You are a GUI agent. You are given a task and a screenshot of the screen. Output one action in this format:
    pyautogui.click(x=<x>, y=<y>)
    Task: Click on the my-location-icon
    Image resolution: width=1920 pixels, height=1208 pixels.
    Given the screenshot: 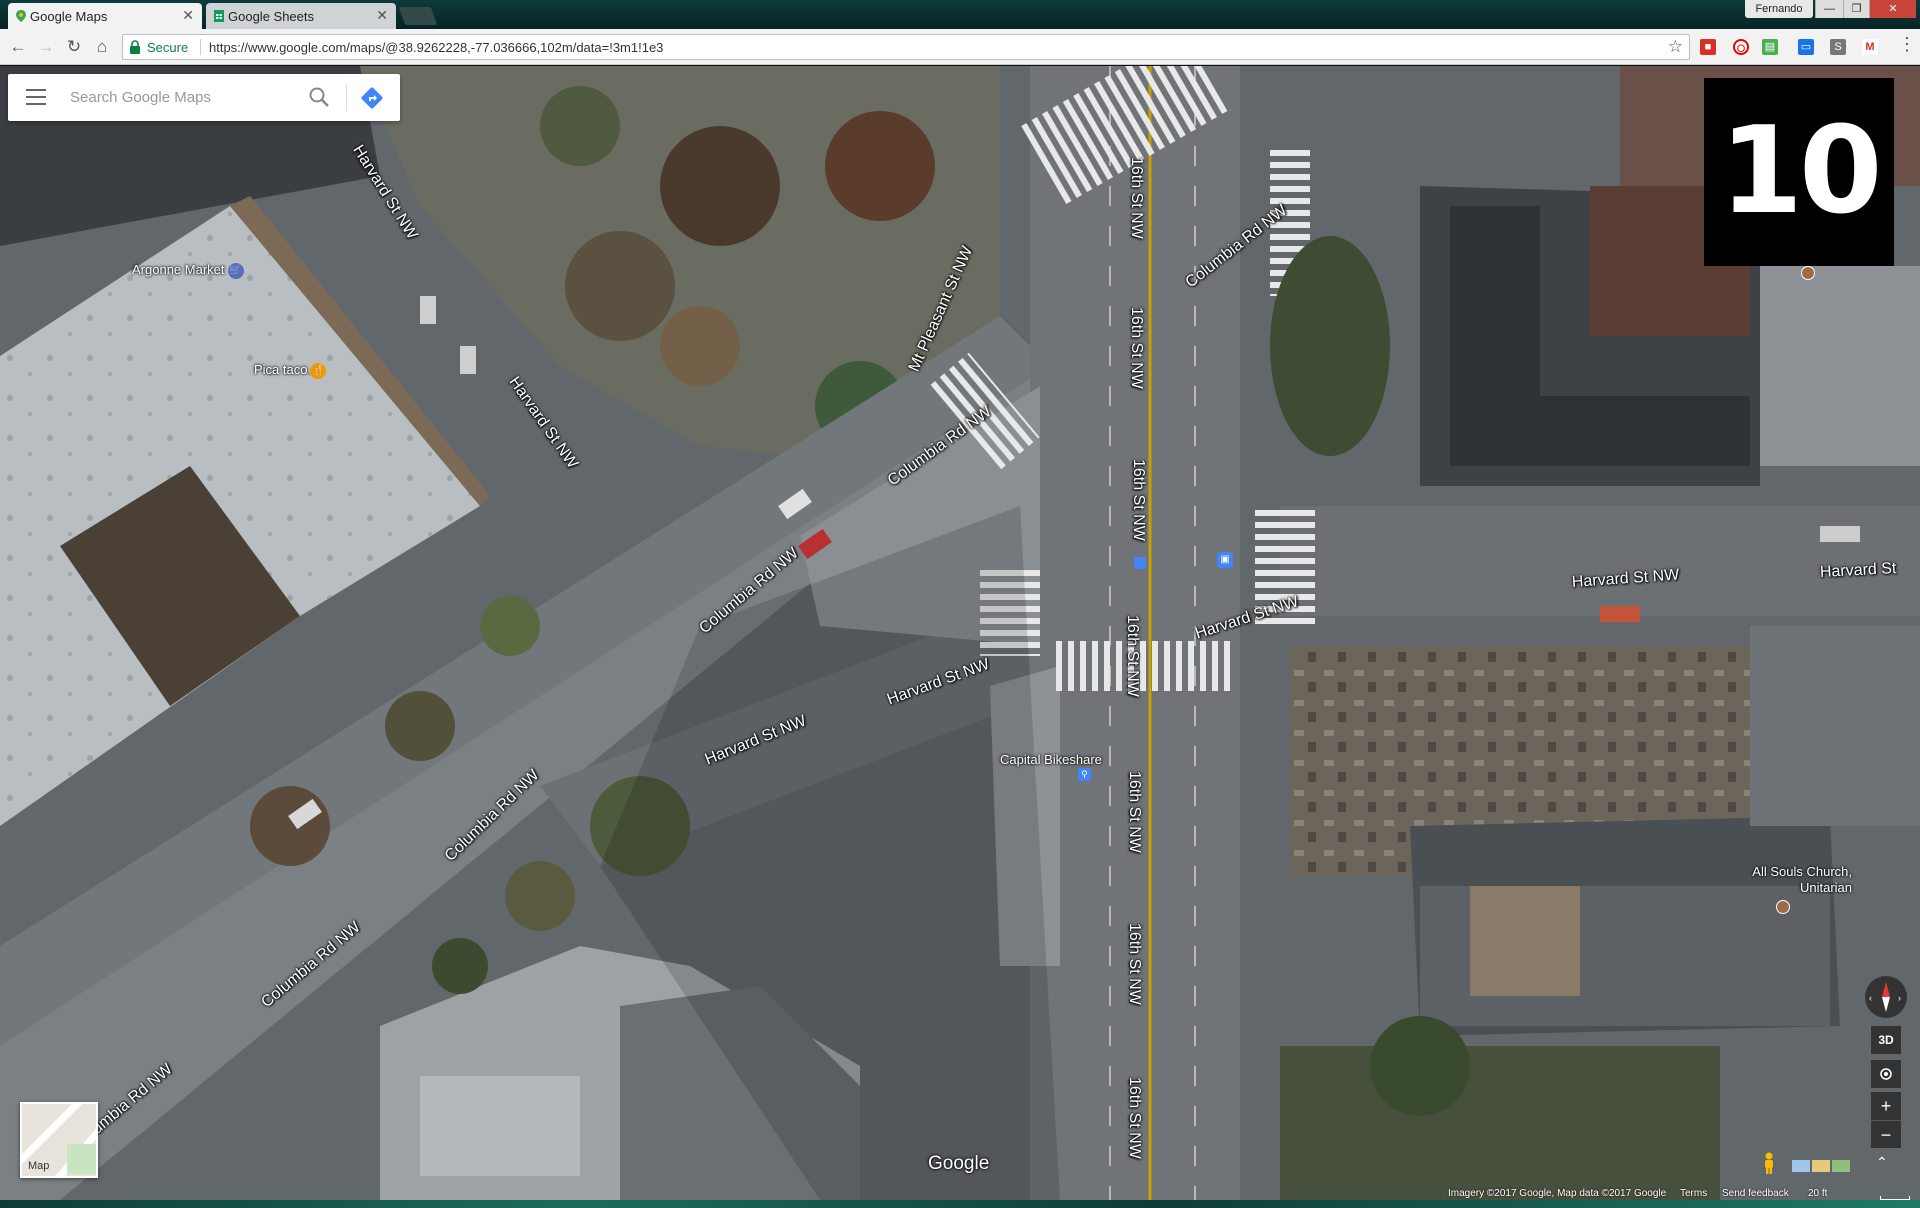 What is the action you would take?
    pyautogui.click(x=1886, y=1074)
    